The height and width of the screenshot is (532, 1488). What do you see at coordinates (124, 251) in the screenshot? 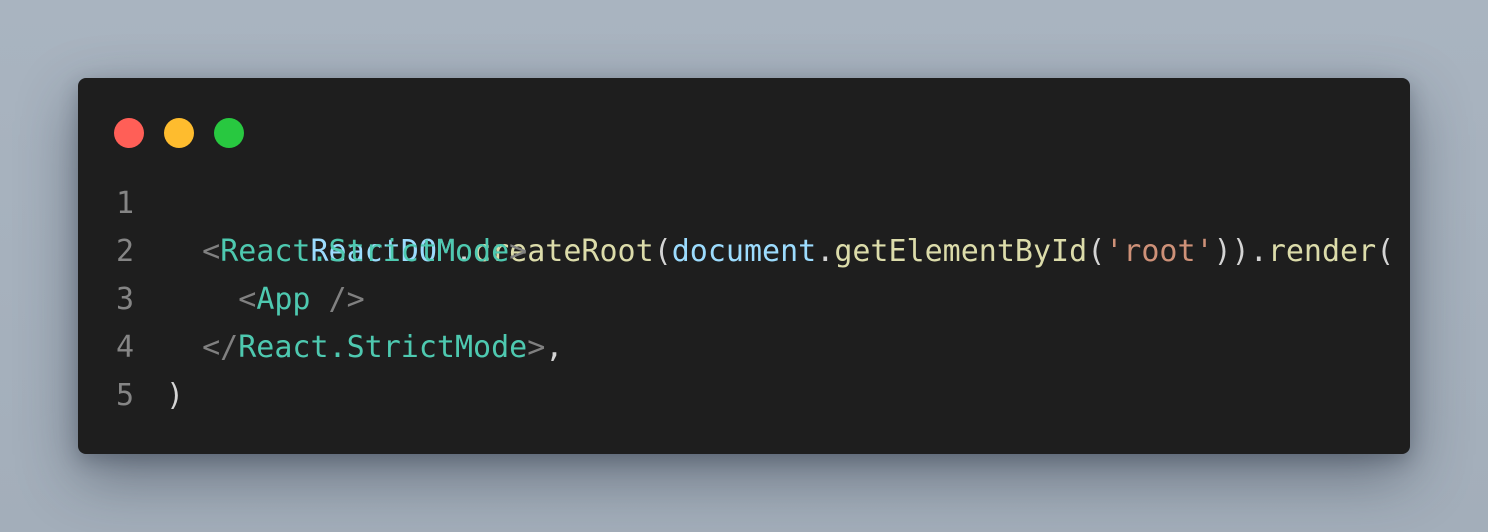
I see `line-number: 2` at bounding box center [124, 251].